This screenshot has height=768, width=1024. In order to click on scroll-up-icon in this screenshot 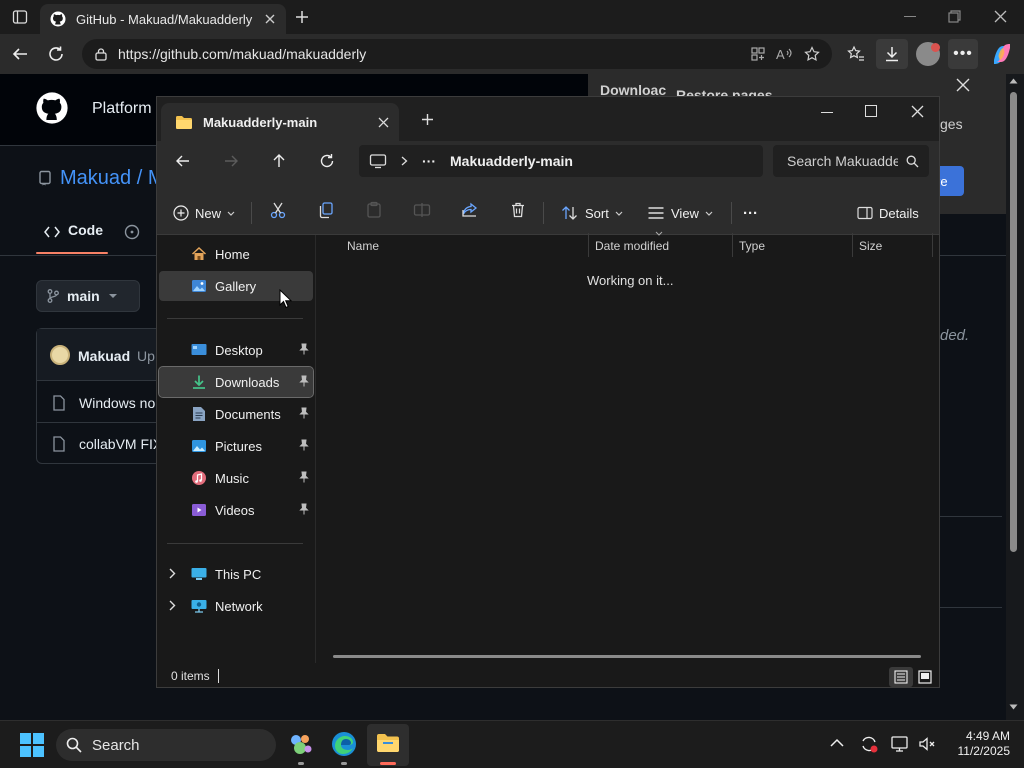, I will do `click(1013, 81)`.